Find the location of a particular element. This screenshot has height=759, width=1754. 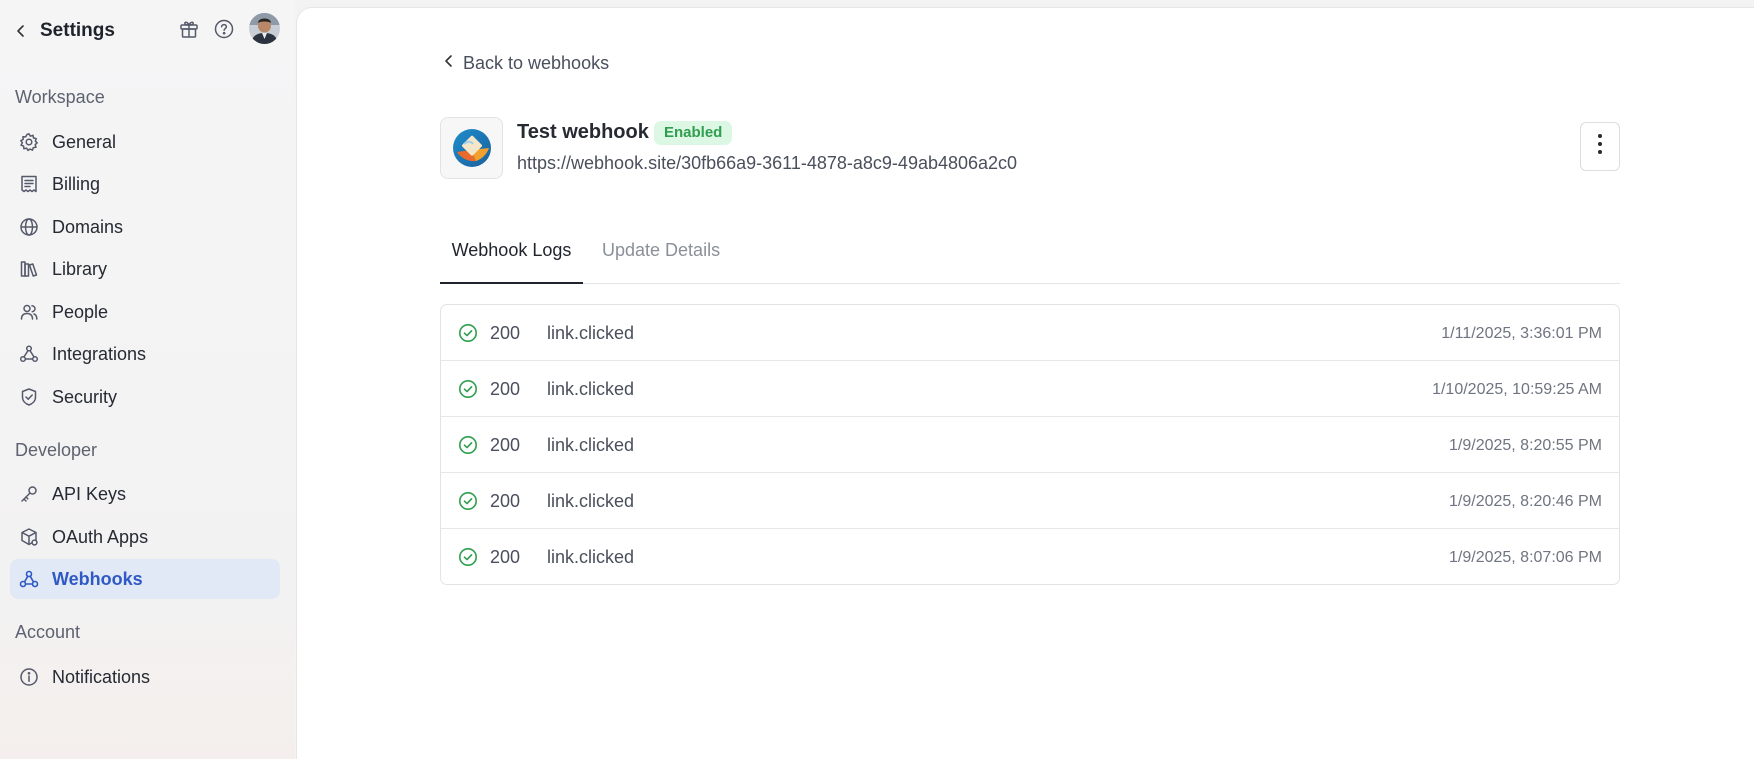

section-label-workspace: Workspace is located at coordinates (60, 97).